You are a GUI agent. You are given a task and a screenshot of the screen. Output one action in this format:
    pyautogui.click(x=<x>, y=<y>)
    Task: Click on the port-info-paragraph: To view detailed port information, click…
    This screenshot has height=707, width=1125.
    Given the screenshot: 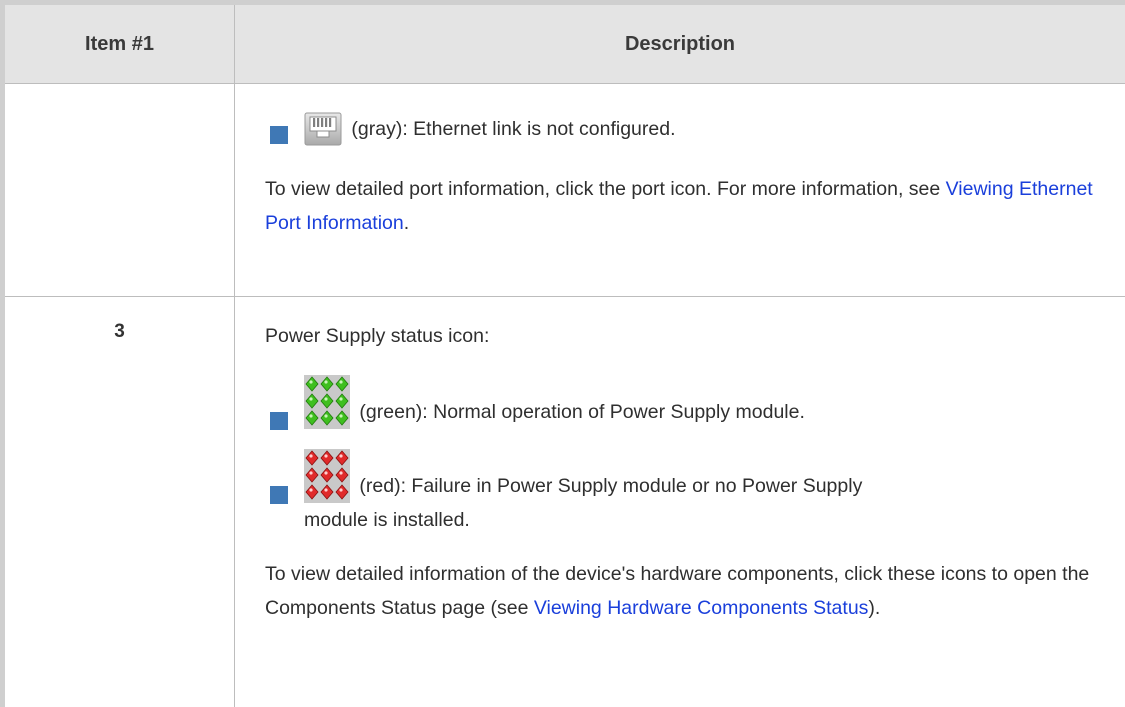 What is the action you would take?
    pyautogui.click(x=681, y=206)
    